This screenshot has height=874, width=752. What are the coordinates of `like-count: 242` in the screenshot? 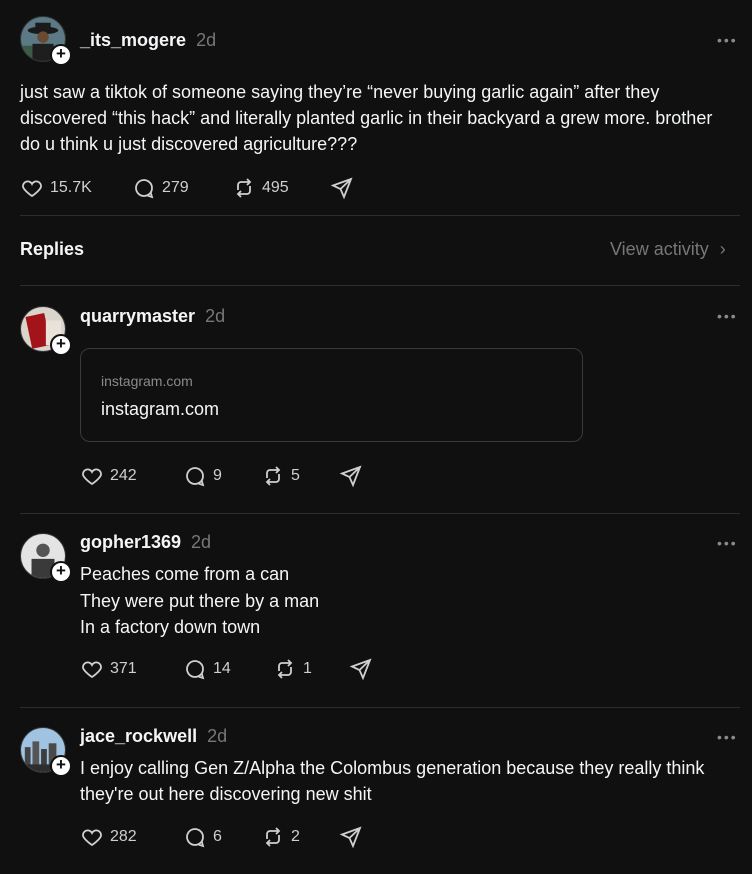 It's located at (123, 475).